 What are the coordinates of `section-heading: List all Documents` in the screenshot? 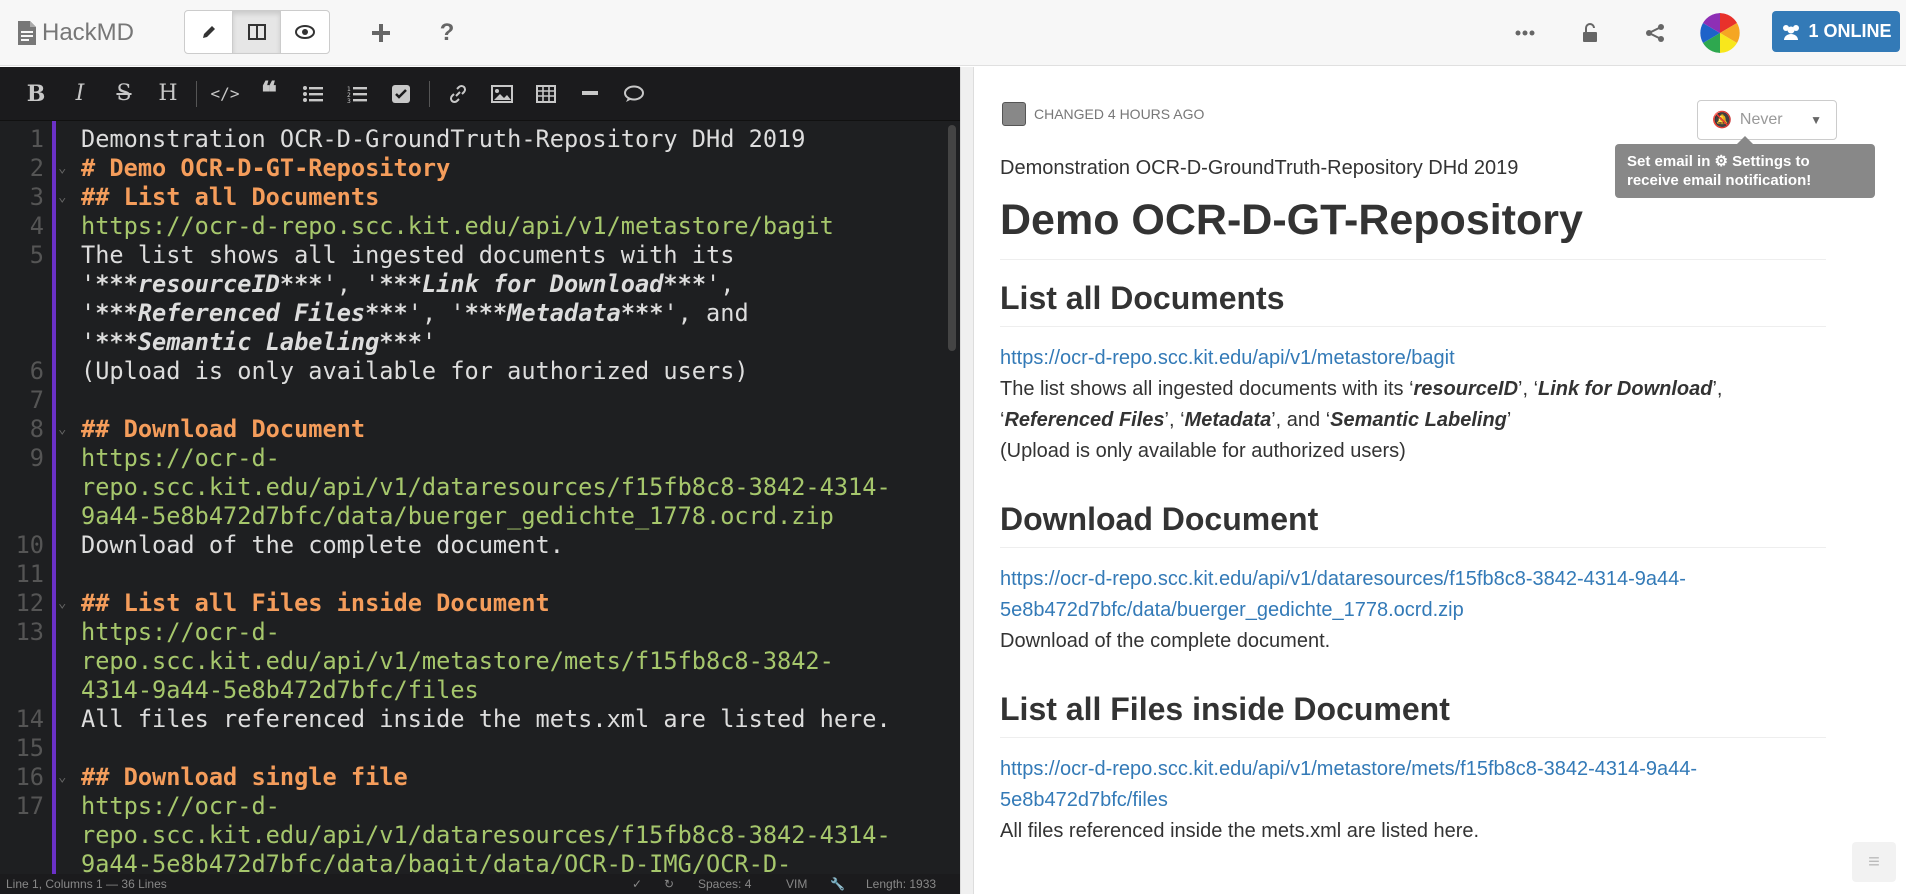 It's located at (1413, 302).